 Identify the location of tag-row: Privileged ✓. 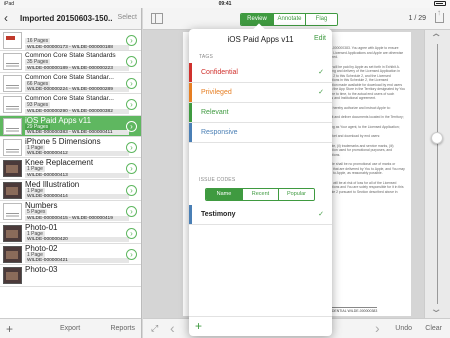
(260, 93).